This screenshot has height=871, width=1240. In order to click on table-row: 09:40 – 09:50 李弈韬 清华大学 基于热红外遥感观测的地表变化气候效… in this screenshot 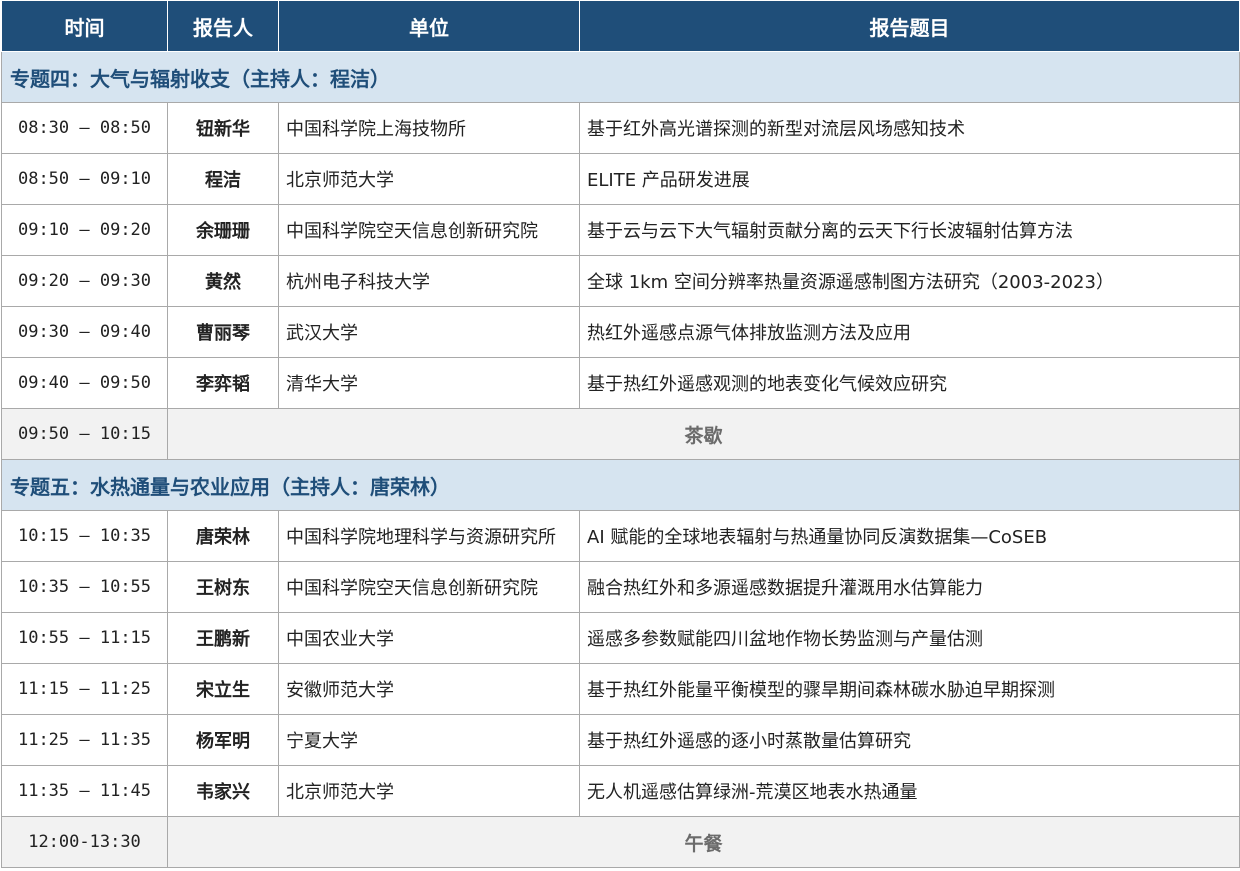, I will do `click(620, 383)`.